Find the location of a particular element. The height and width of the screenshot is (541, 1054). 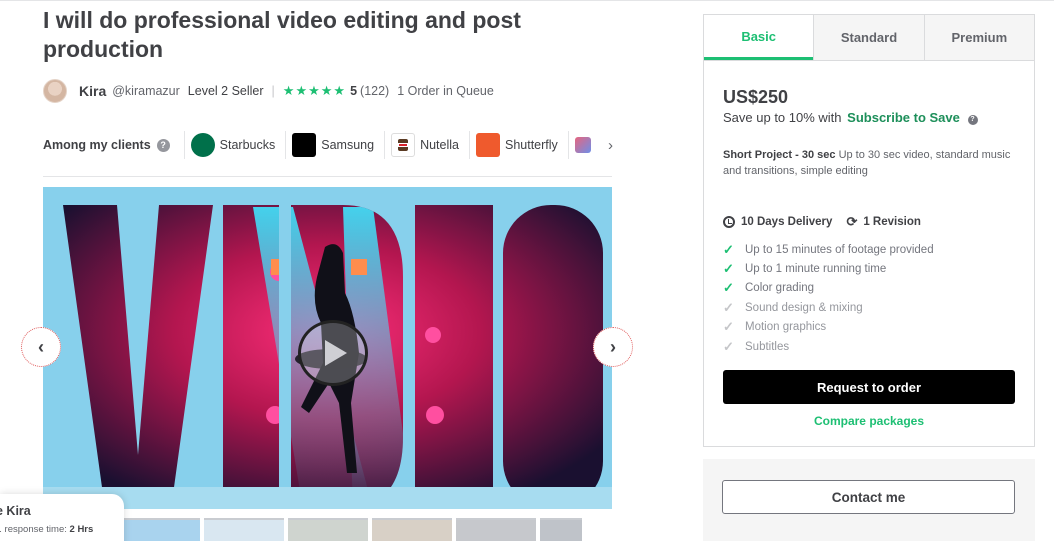

client-item: Nutella is located at coordinates (426, 145).